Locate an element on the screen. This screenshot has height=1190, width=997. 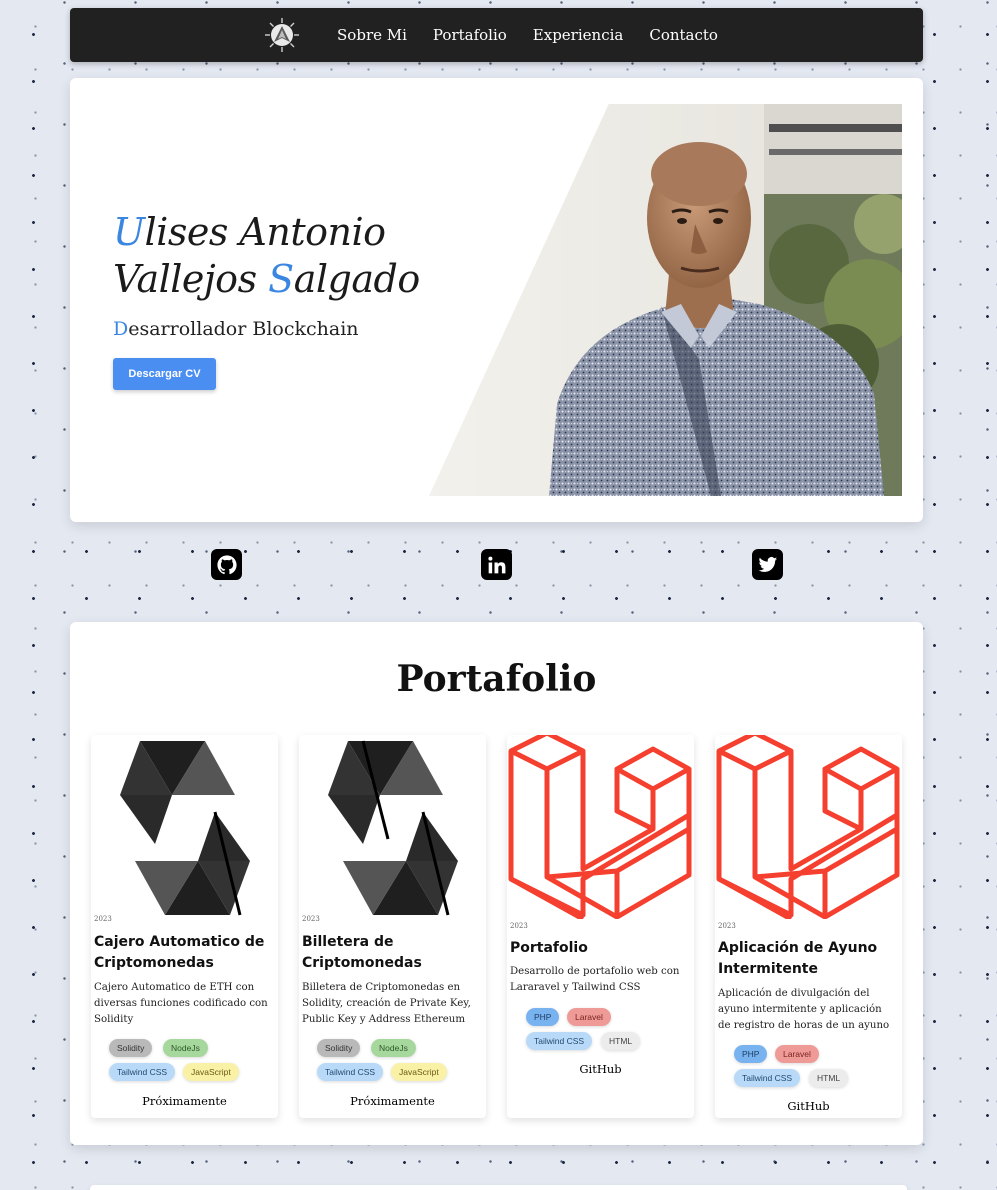
navbar: Sobre Mi Portafolio Experiencia Contacto is located at coordinates (496, 35).